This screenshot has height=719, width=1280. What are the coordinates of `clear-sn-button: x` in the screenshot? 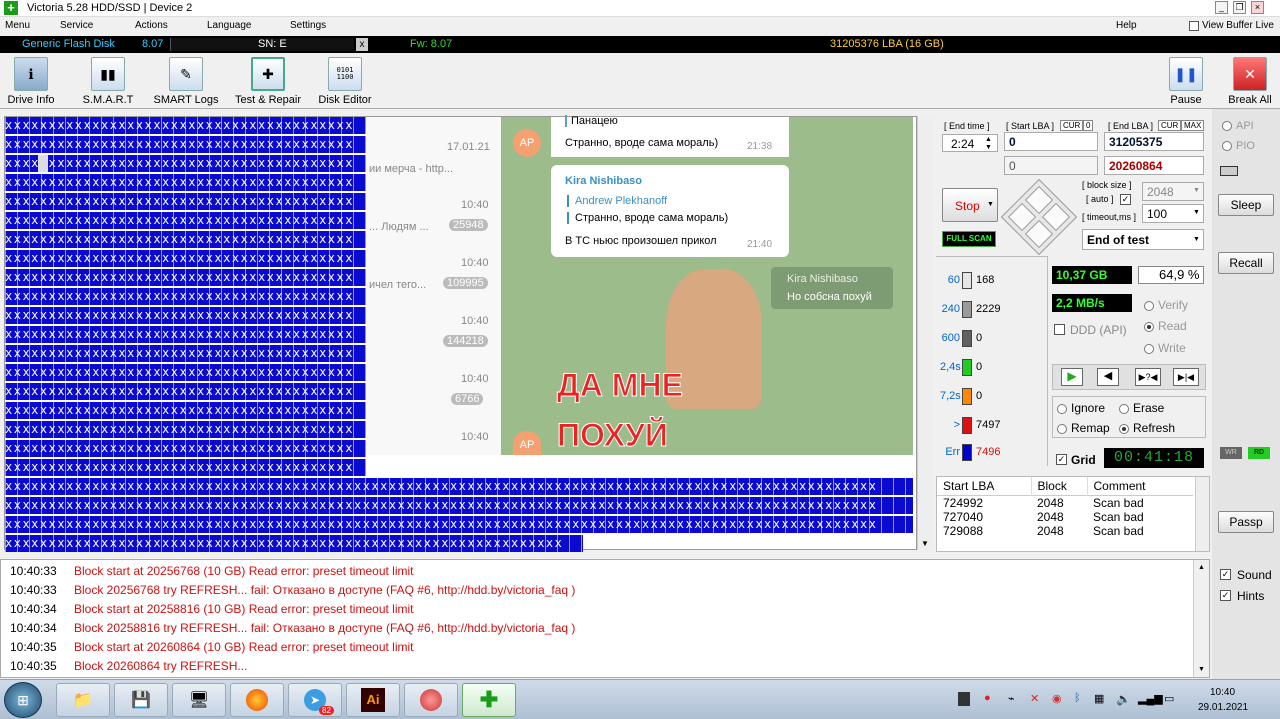 It's located at (362, 44).